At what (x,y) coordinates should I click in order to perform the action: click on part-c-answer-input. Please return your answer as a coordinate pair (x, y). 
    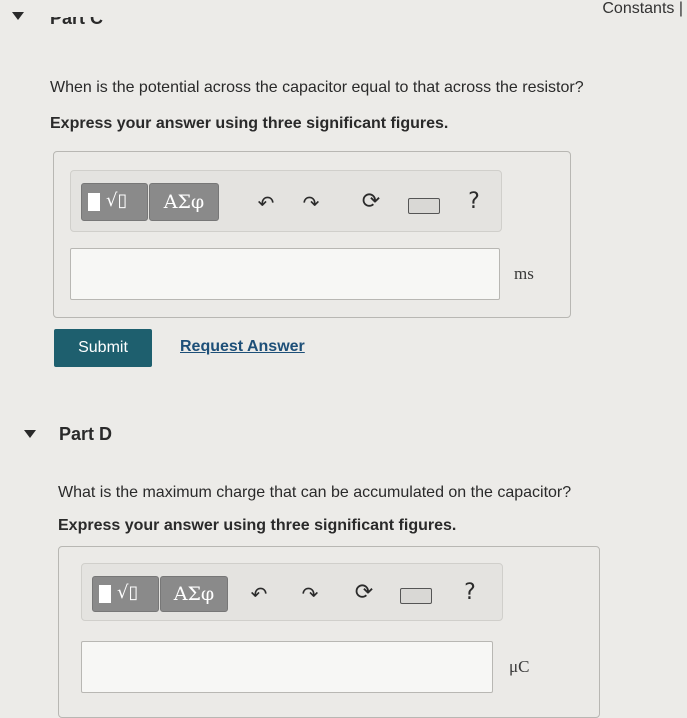
    Looking at the image, I should click on (285, 274).